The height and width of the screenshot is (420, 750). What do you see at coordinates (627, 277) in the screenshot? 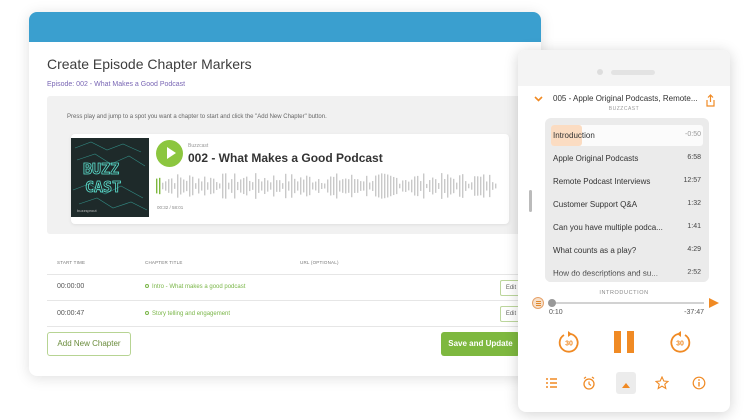
I see `list-fade` at bounding box center [627, 277].